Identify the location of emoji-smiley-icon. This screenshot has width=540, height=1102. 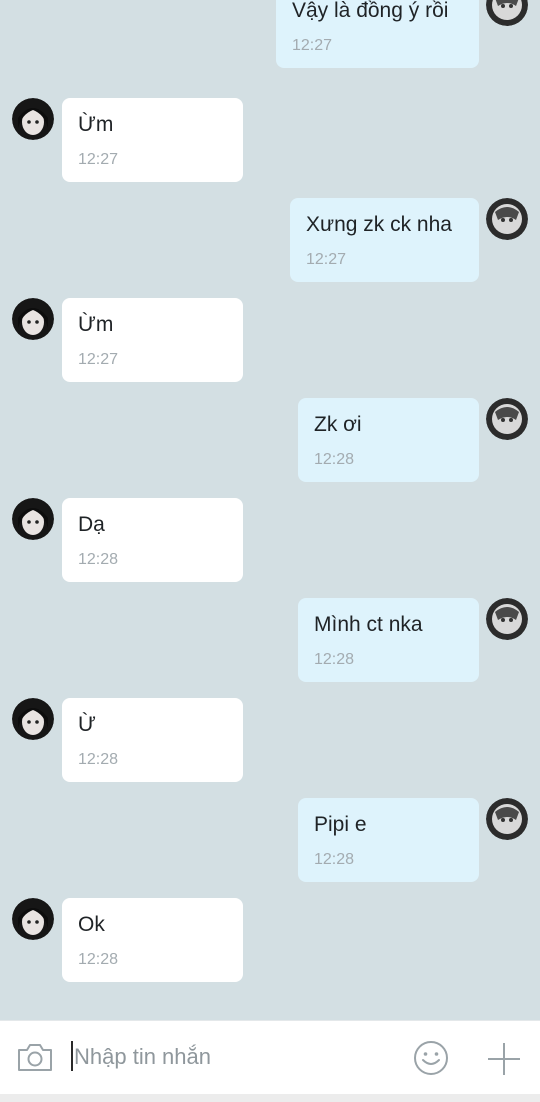
(431, 1058).